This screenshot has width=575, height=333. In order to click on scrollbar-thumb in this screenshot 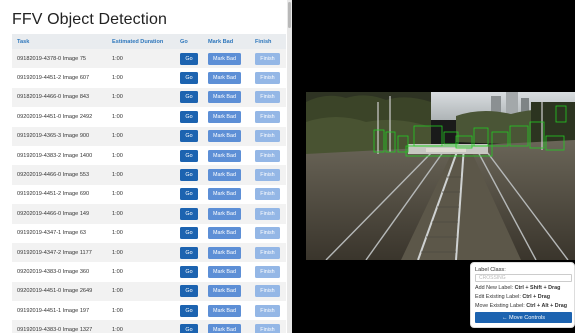, I will do `click(289, 15)`.